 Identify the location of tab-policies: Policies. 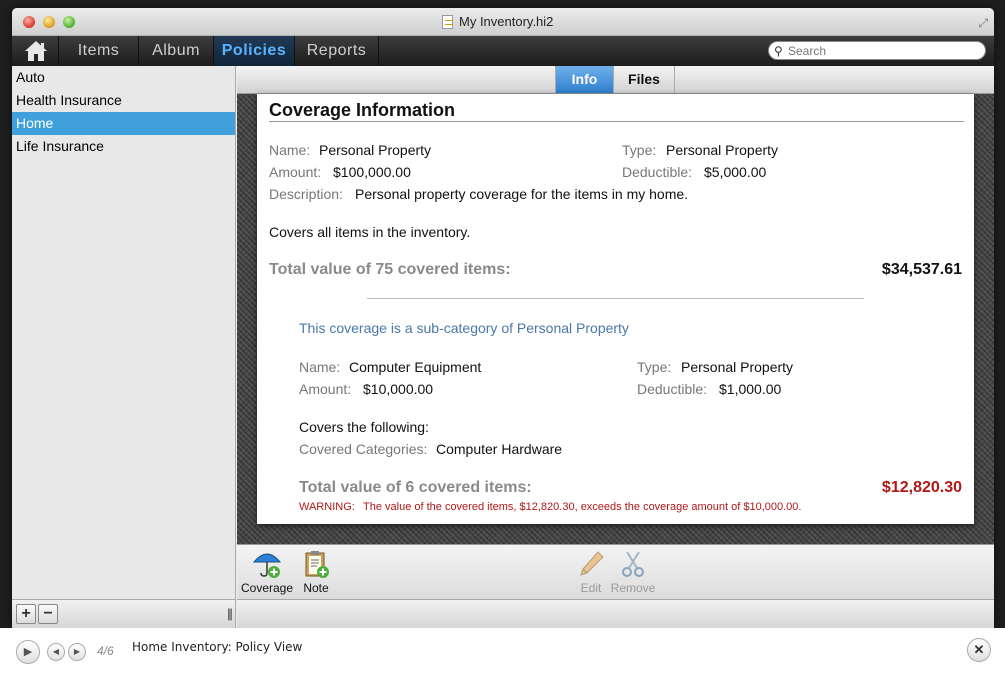
(254, 51).